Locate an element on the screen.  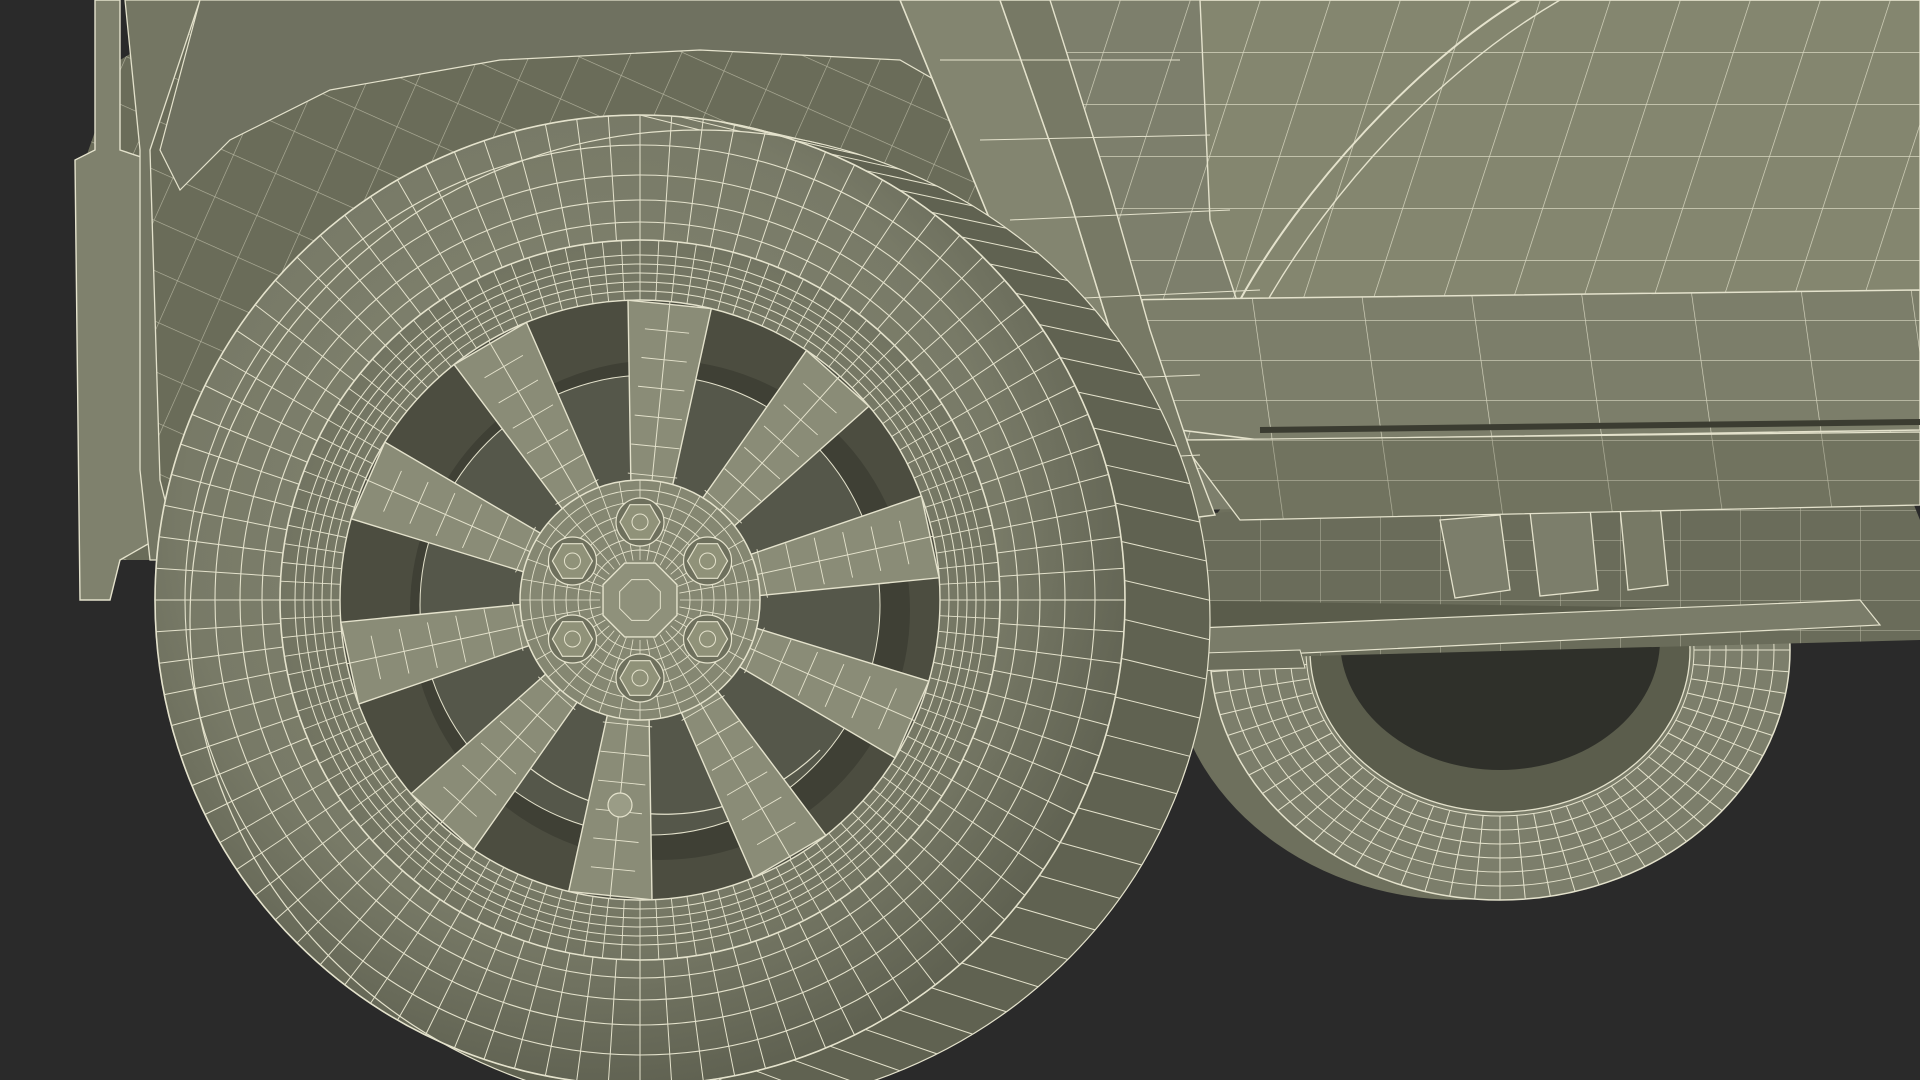
center-cap is located at coordinates (640, 600).